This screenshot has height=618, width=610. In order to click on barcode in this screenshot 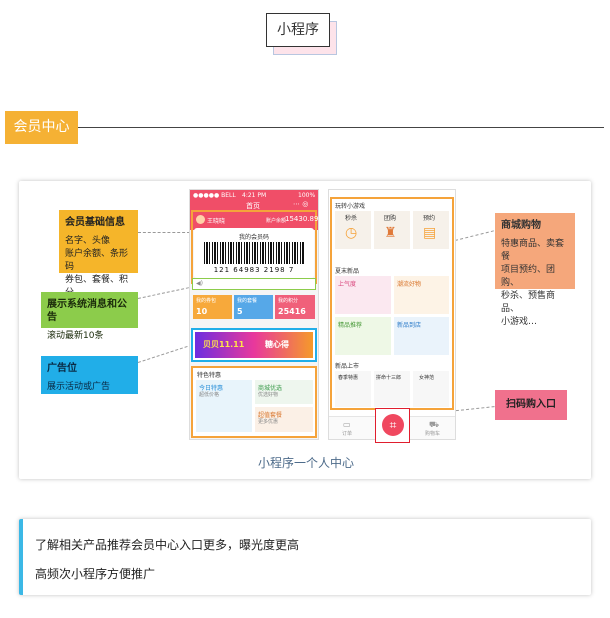, I will do `click(254, 253)`.